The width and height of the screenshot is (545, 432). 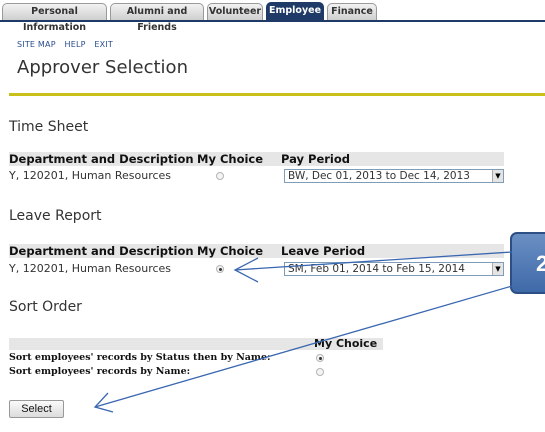 I want to click on title-divider, so click(x=277, y=94).